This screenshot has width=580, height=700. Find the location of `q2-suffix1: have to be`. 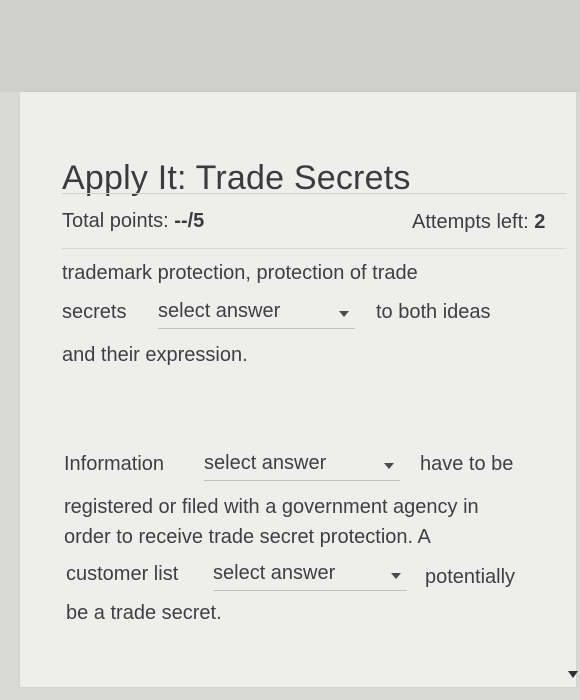

q2-suffix1: have to be is located at coordinates (467, 464).